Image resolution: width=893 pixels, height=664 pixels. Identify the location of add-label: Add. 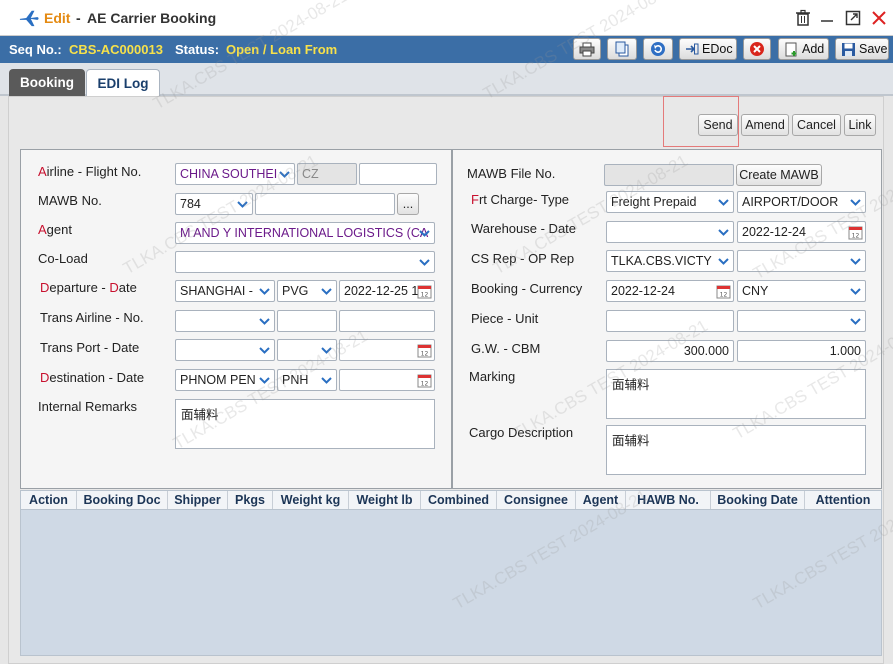
(813, 49).